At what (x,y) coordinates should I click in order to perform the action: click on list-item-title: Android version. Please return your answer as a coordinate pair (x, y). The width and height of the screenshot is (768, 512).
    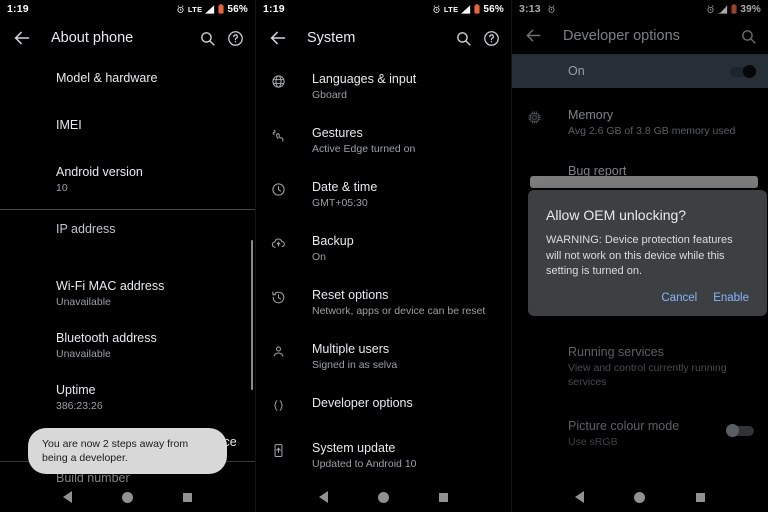
    Looking at the image, I should click on (99, 172).